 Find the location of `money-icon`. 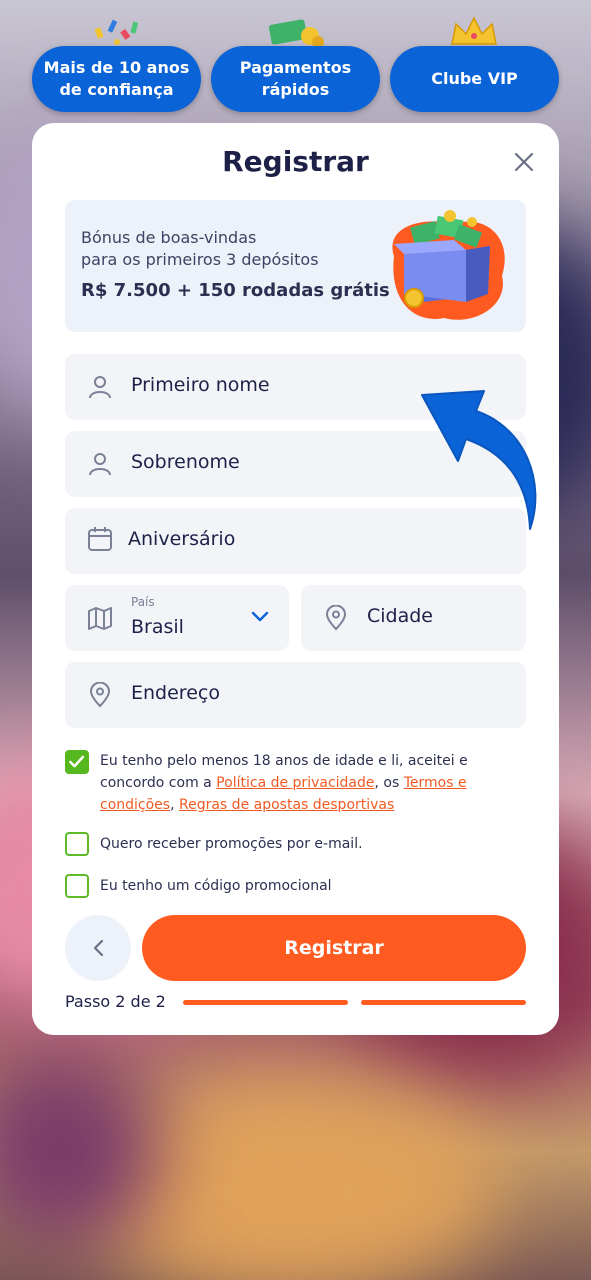

money-icon is located at coordinates (296, 33).